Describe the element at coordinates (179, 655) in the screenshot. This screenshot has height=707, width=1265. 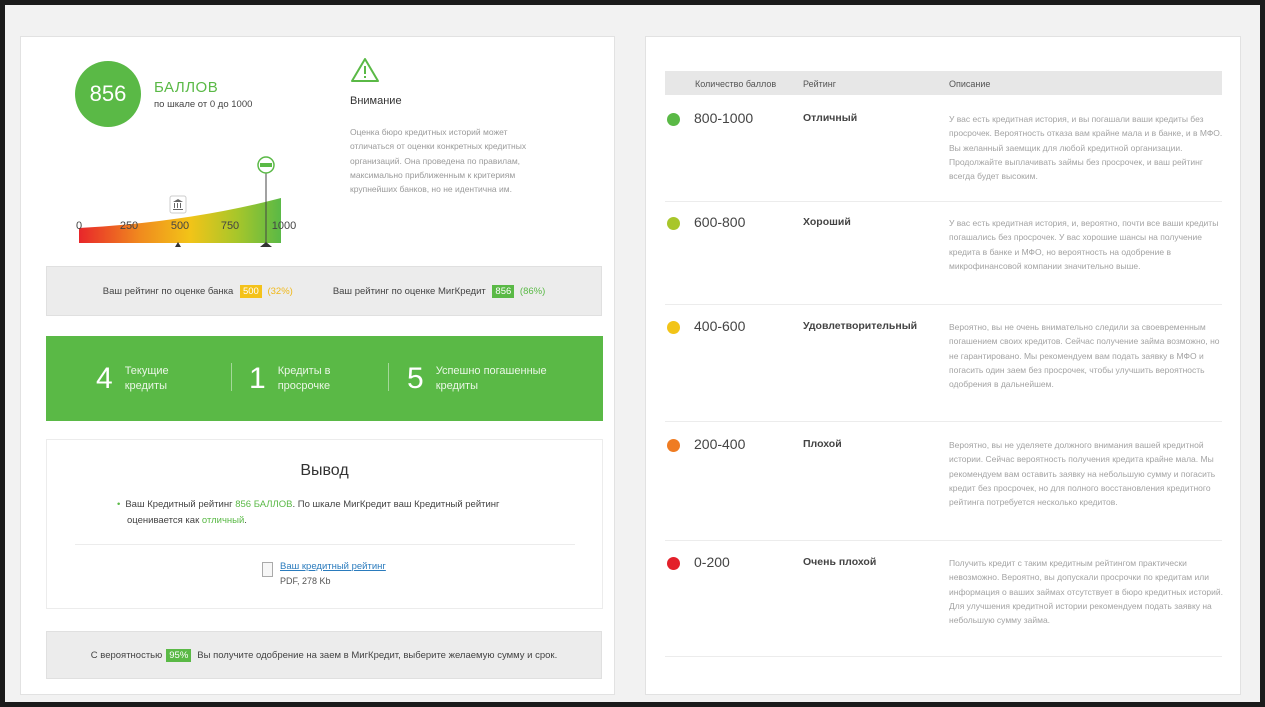
I see `approval-percent-badge: 95%` at that location.